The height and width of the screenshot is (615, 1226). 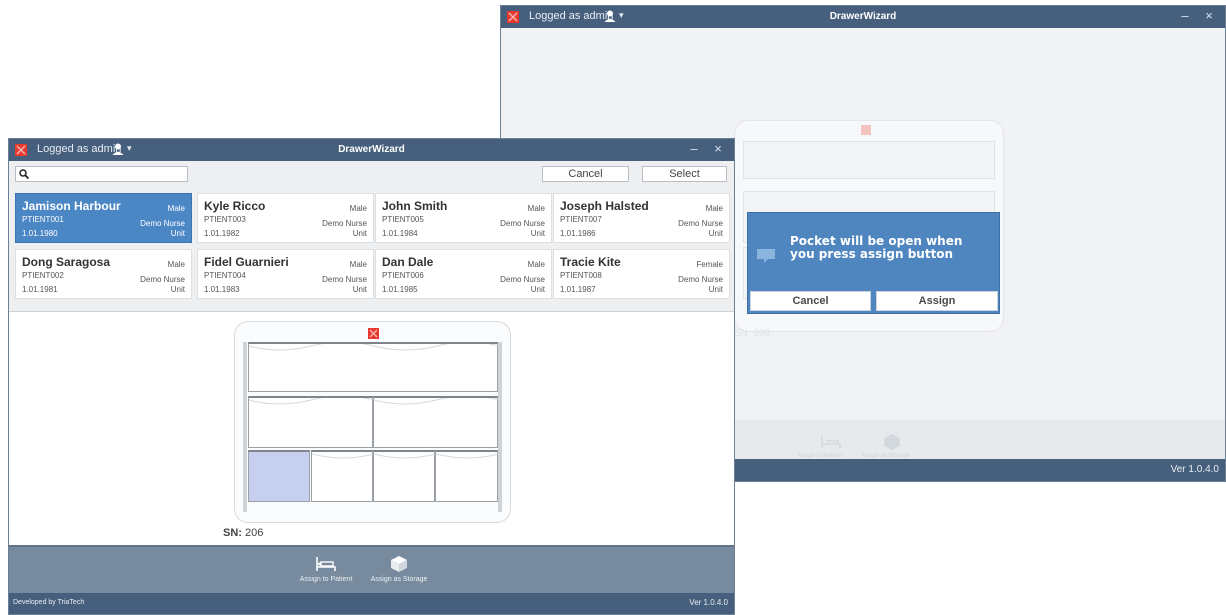 I want to click on action-bar: Assign to Patient Assign as Storage, so click(x=371, y=571).